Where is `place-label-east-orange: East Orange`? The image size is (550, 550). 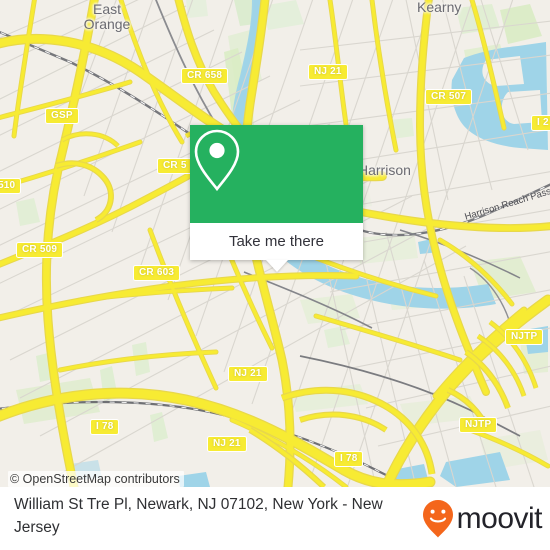
place-label-east-orange: East Orange is located at coordinates (107, 17).